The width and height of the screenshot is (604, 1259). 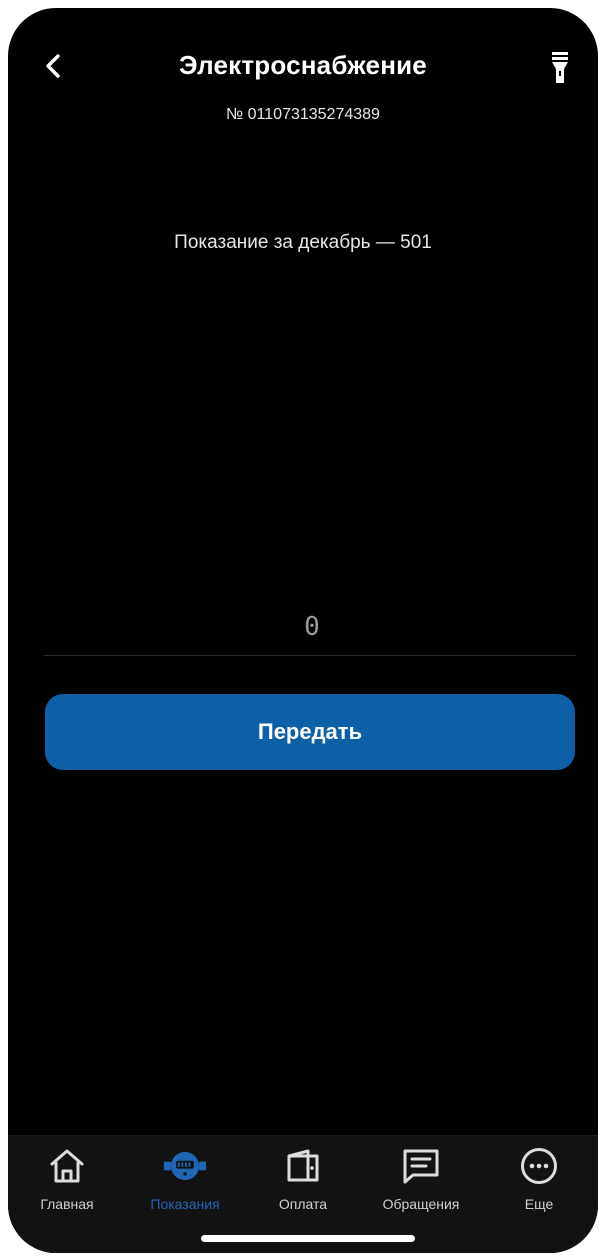 What do you see at coordinates (421, 1204) in the screenshot?
I see `tab-label: Обращения` at bounding box center [421, 1204].